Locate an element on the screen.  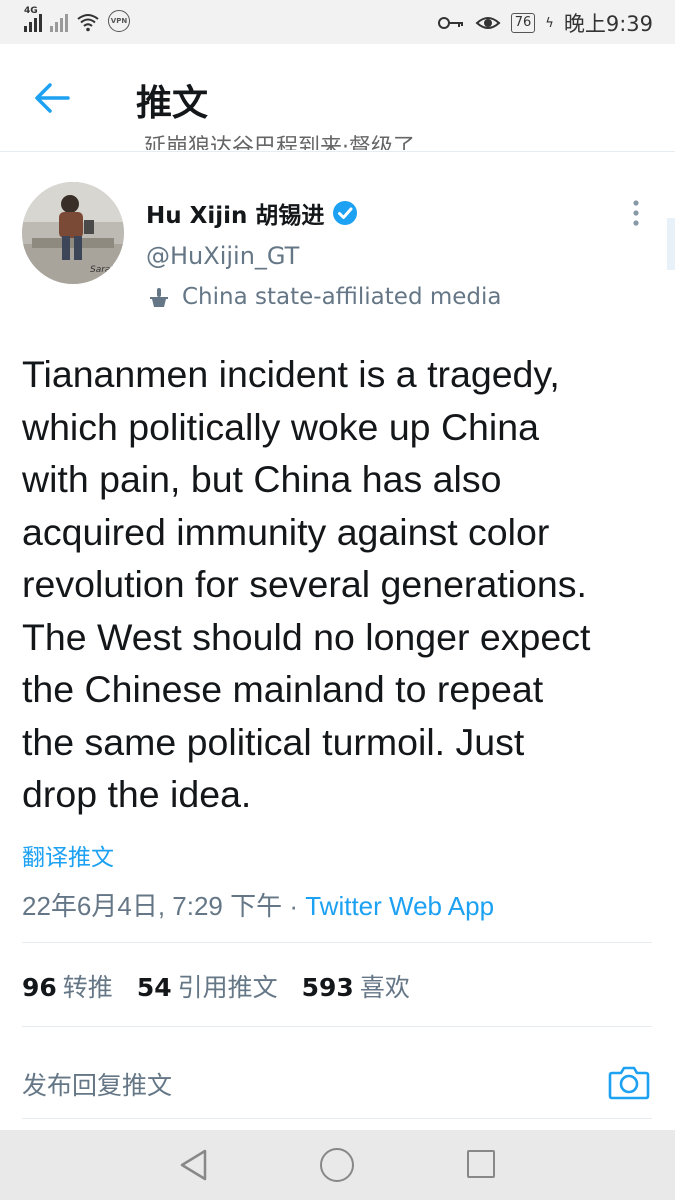
source-link: Twitter Web App is located at coordinates (399, 906).